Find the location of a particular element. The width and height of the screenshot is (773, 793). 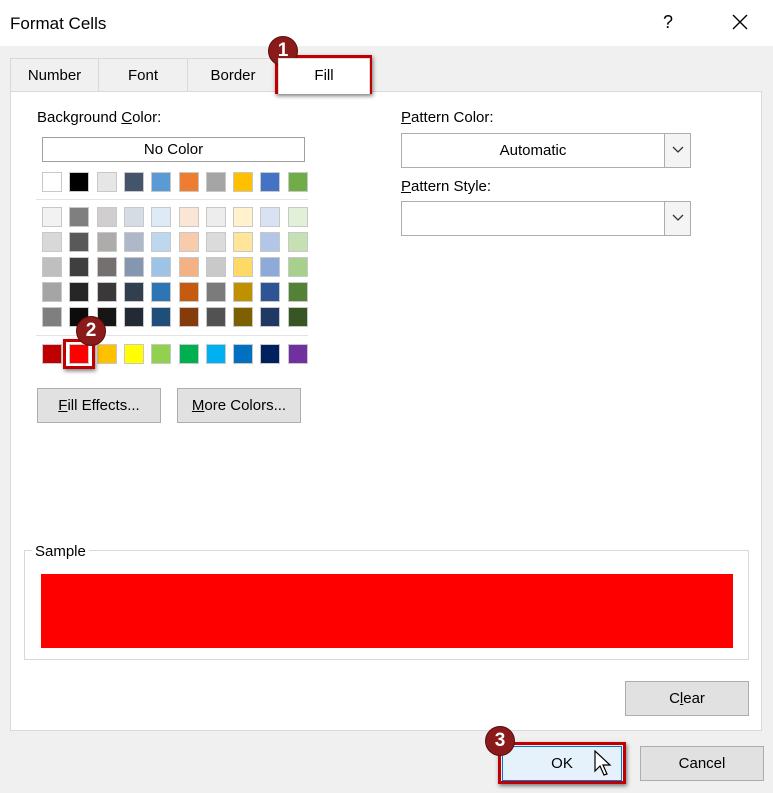

tab-number: Number is located at coordinates (54, 75).